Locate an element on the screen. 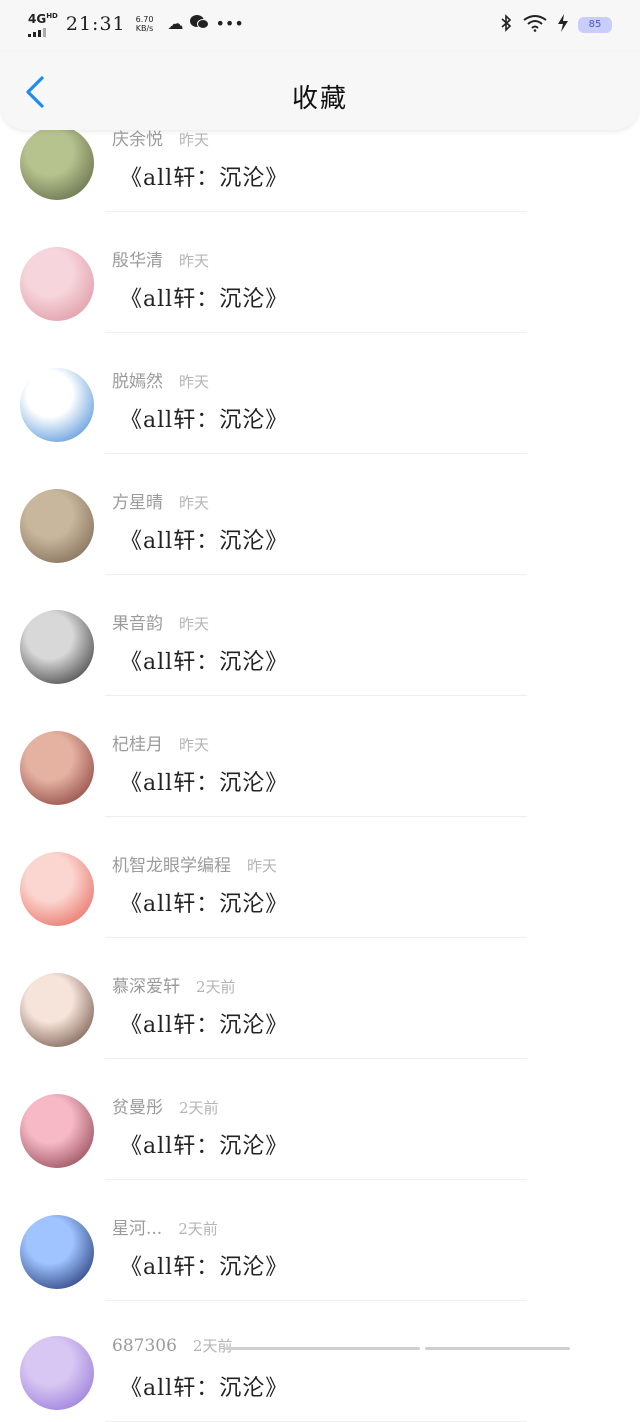 The image size is (640, 1422). list-item: 机智龙眼学编程 昨天《all轩：沉沦》 is located at coordinates (320, 877).